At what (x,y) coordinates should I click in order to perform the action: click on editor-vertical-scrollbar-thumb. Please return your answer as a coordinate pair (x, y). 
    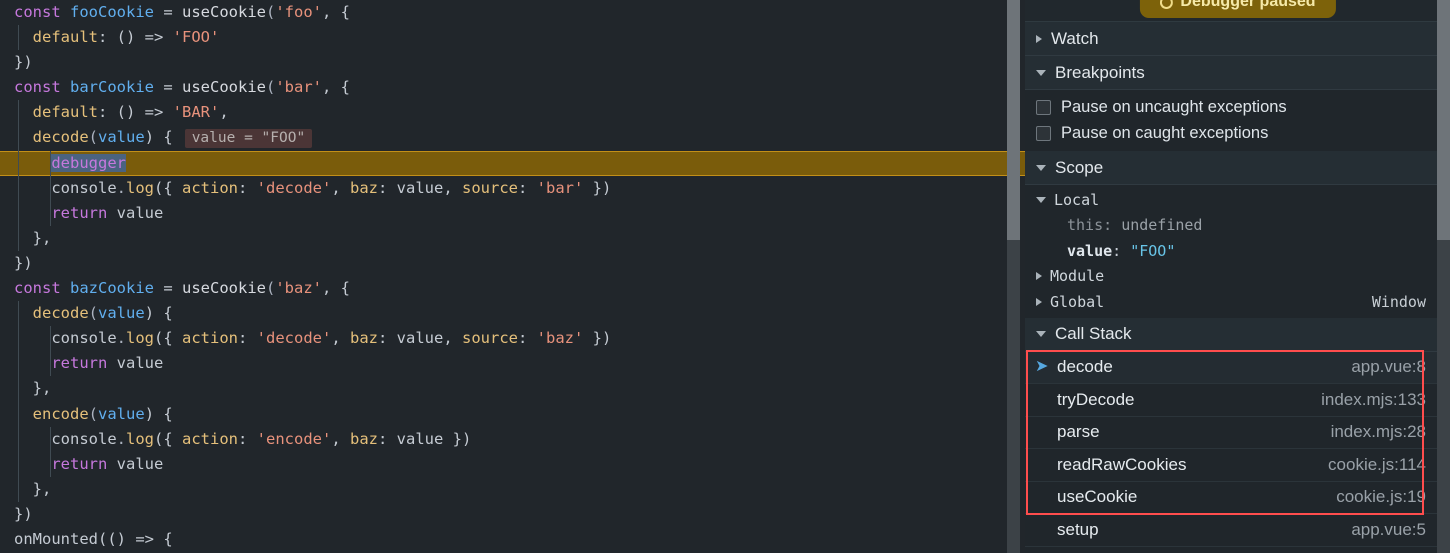
    Looking at the image, I should click on (1013, 120).